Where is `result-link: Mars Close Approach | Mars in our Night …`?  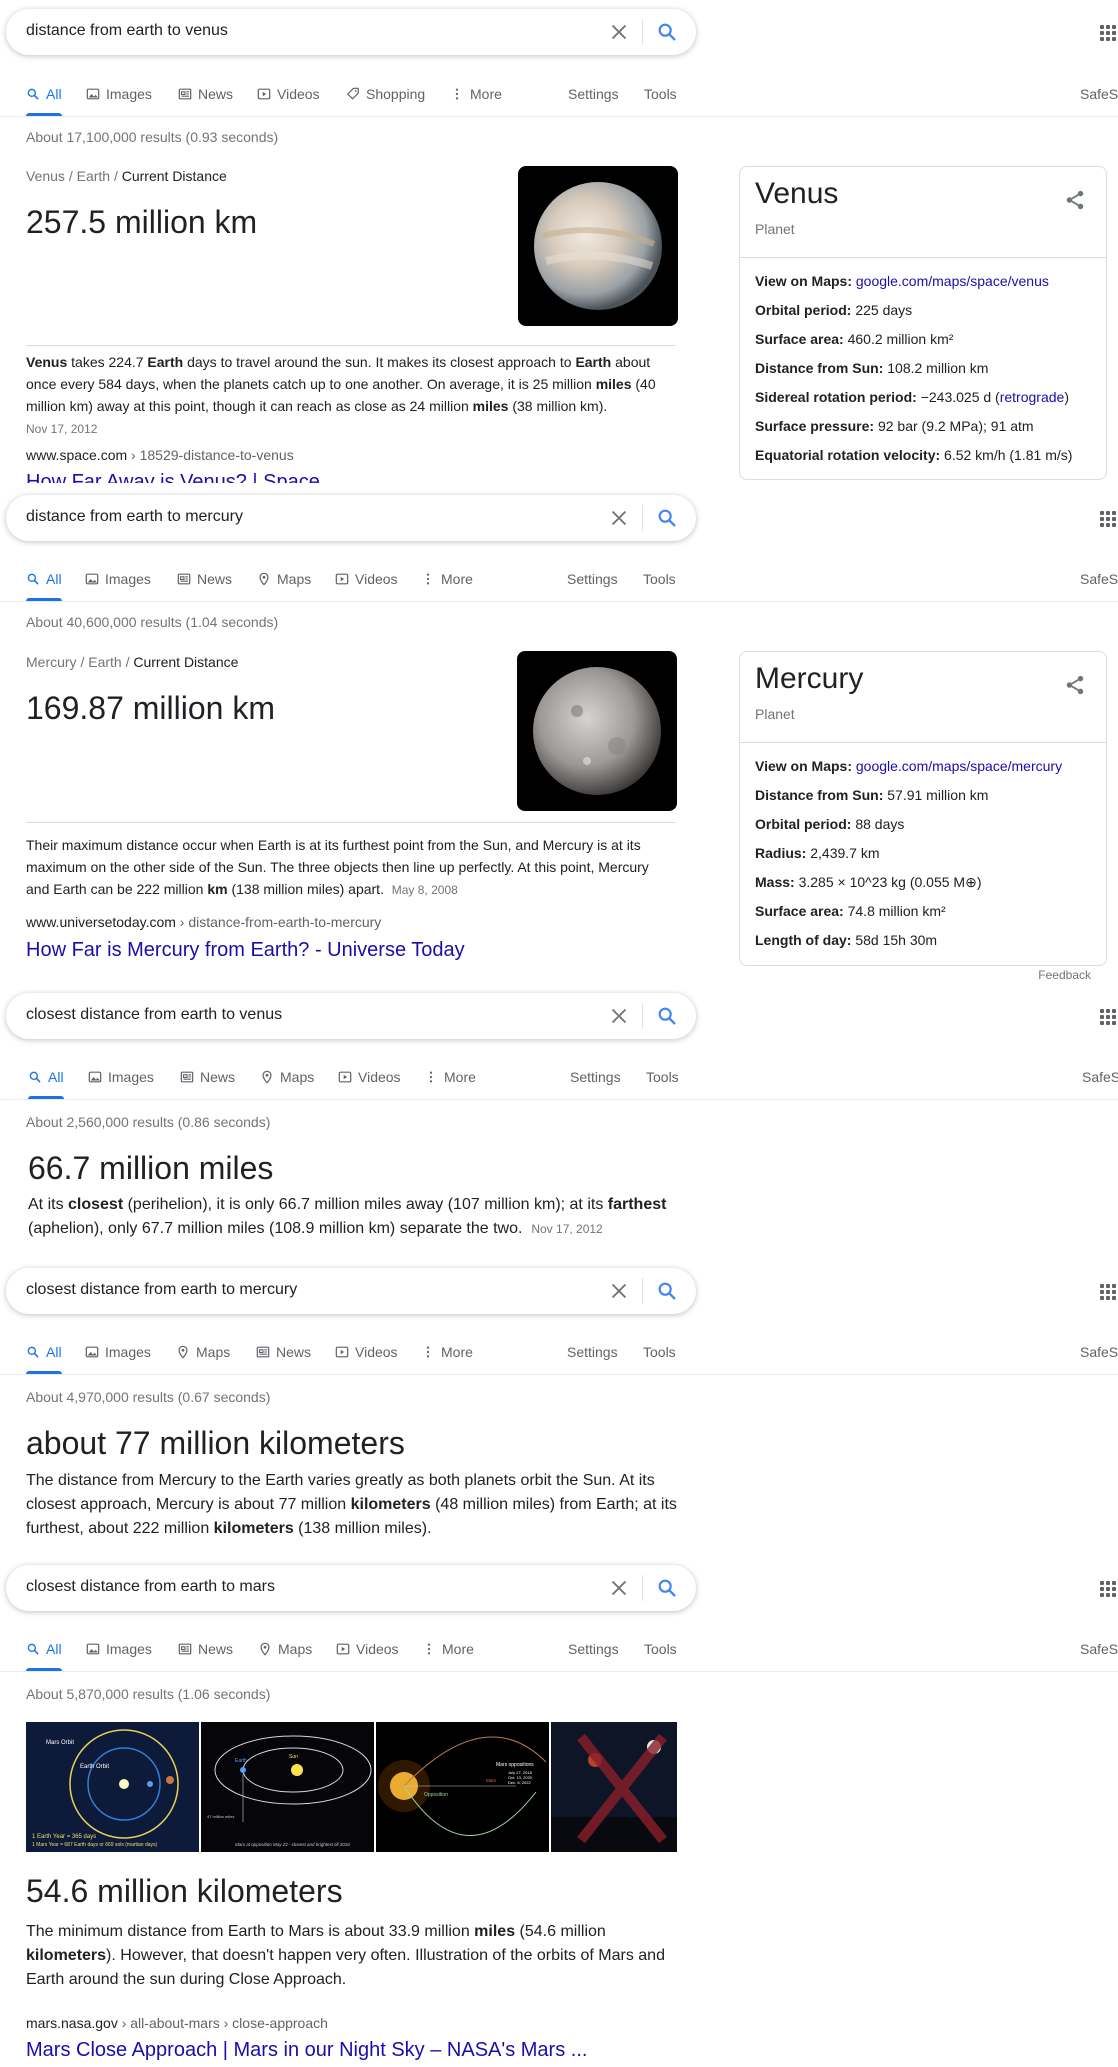 result-link: Mars Close Approach | Mars in our Night … is located at coordinates (306, 2050).